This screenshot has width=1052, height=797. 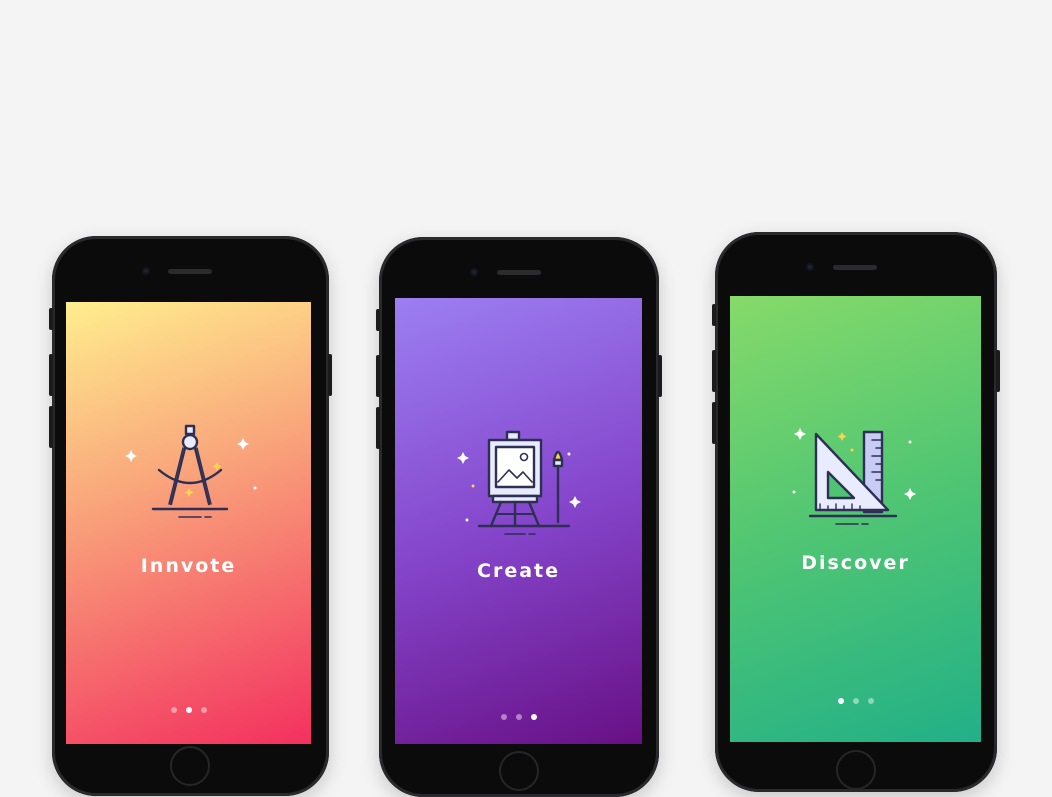 I want to click on screen-create: Create, so click(x=518, y=521).